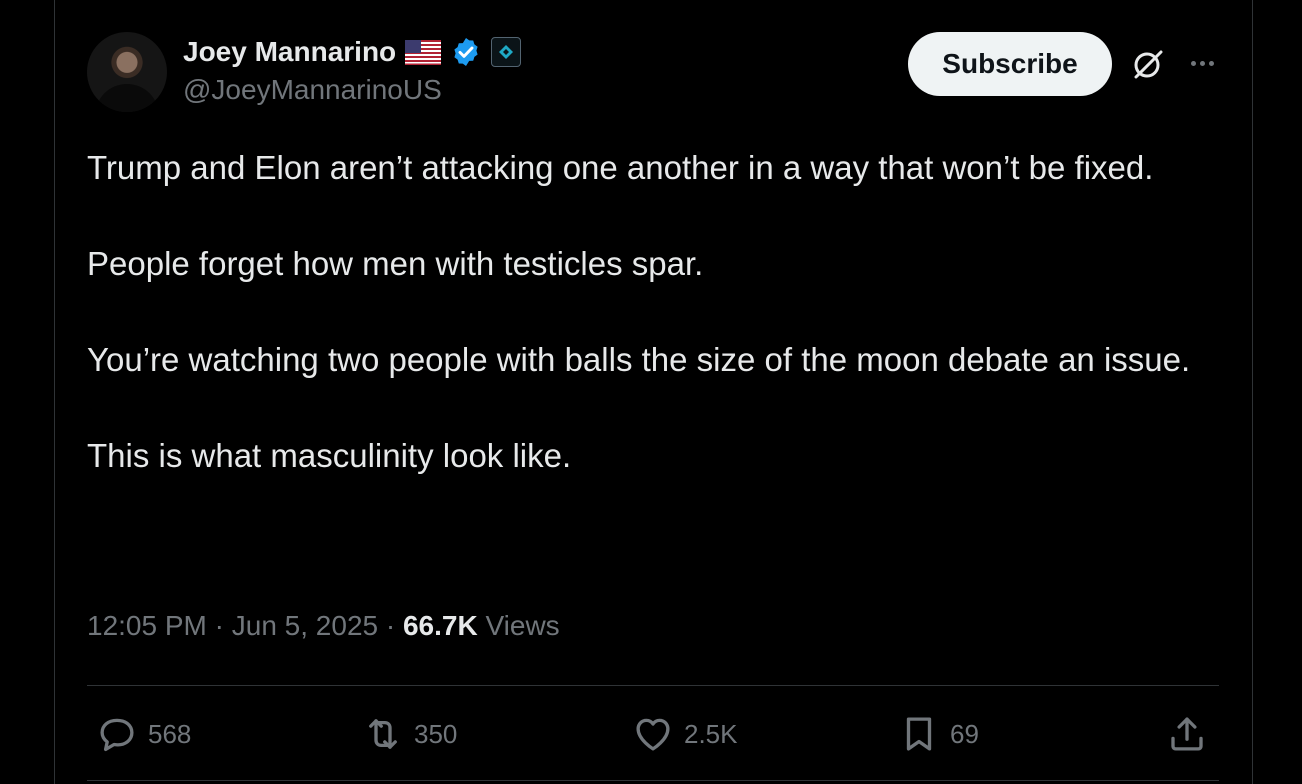 The width and height of the screenshot is (1302, 784). I want to click on tweet-meta: 12:05 PM · Jun 5, 2025 · 66.7K Views, so click(323, 626).